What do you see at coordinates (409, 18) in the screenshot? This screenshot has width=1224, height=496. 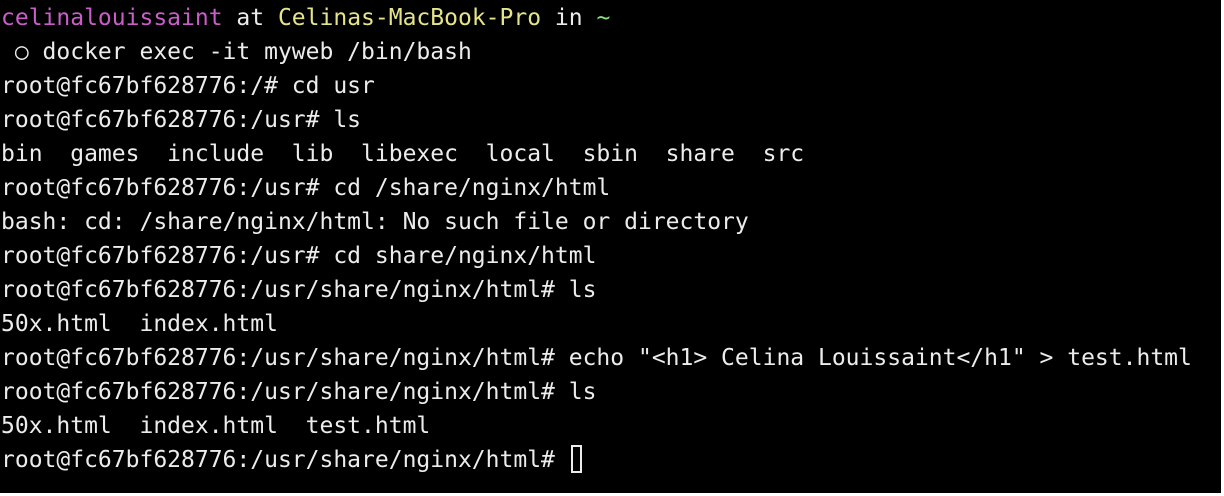 I see `prompt-host: Celinas-MacBook-Pro` at bounding box center [409, 18].